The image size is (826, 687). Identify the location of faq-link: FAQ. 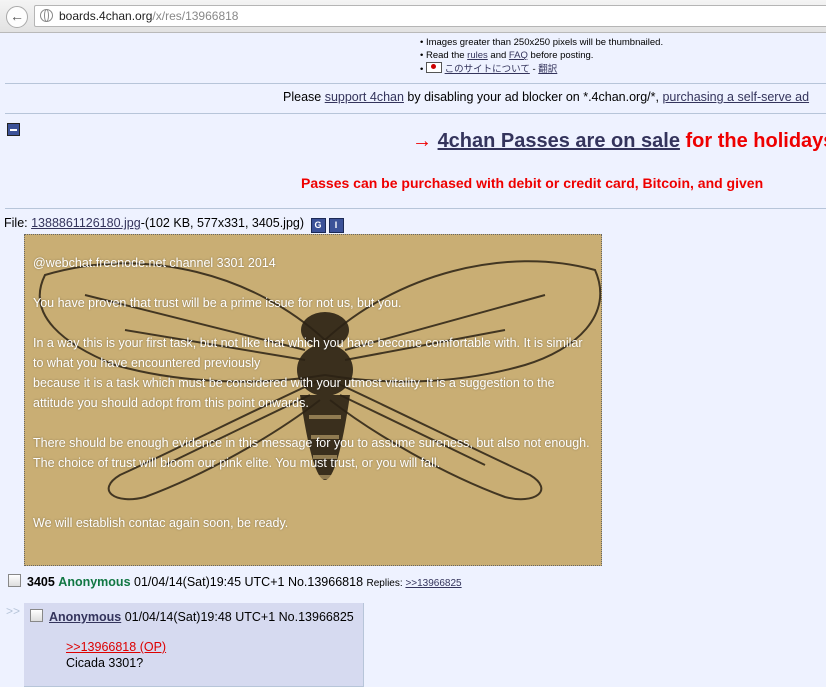
(518, 55).